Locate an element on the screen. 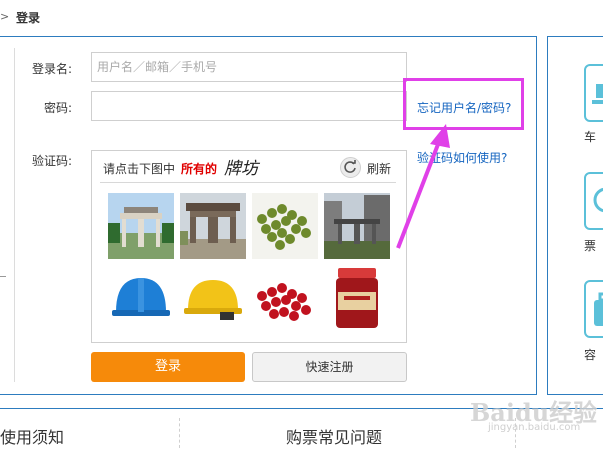  watermark-url: jingyan.baidu.com is located at coordinates (534, 427).